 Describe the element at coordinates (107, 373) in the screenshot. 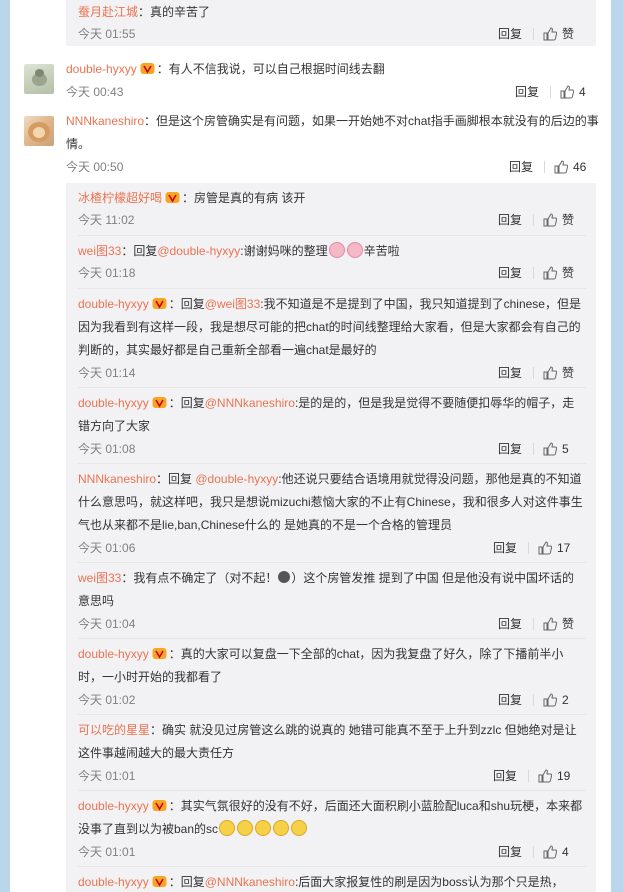

I see `reply-time: 今天 01:14` at that location.